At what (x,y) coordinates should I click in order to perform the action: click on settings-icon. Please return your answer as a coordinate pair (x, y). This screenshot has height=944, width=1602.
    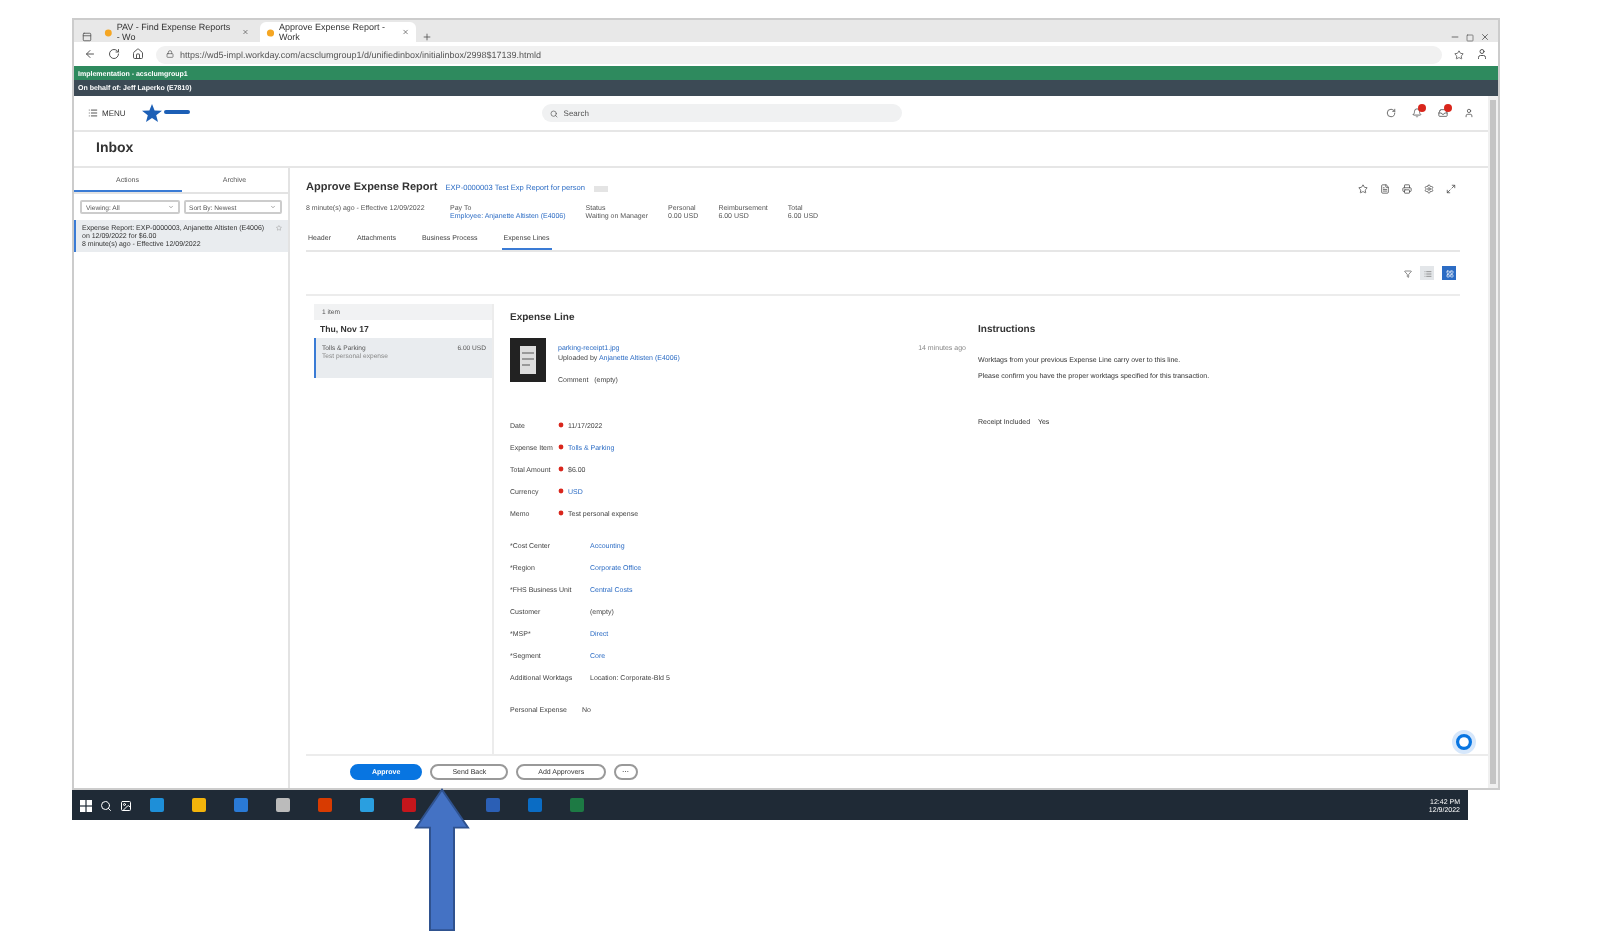
    Looking at the image, I should click on (1429, 188).